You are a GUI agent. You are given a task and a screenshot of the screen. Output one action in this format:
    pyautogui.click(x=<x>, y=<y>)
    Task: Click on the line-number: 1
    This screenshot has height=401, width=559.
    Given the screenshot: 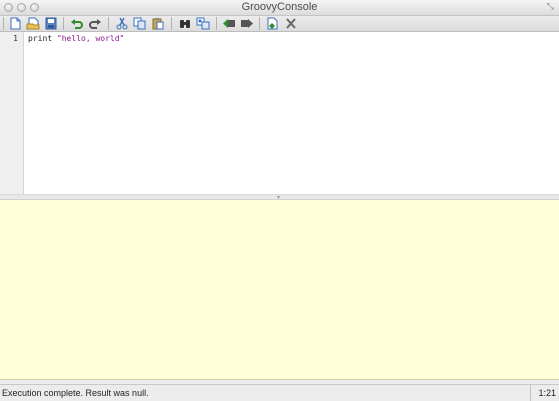 What is the action you would take?
    pyautogui.click(x=15, y=38)
    